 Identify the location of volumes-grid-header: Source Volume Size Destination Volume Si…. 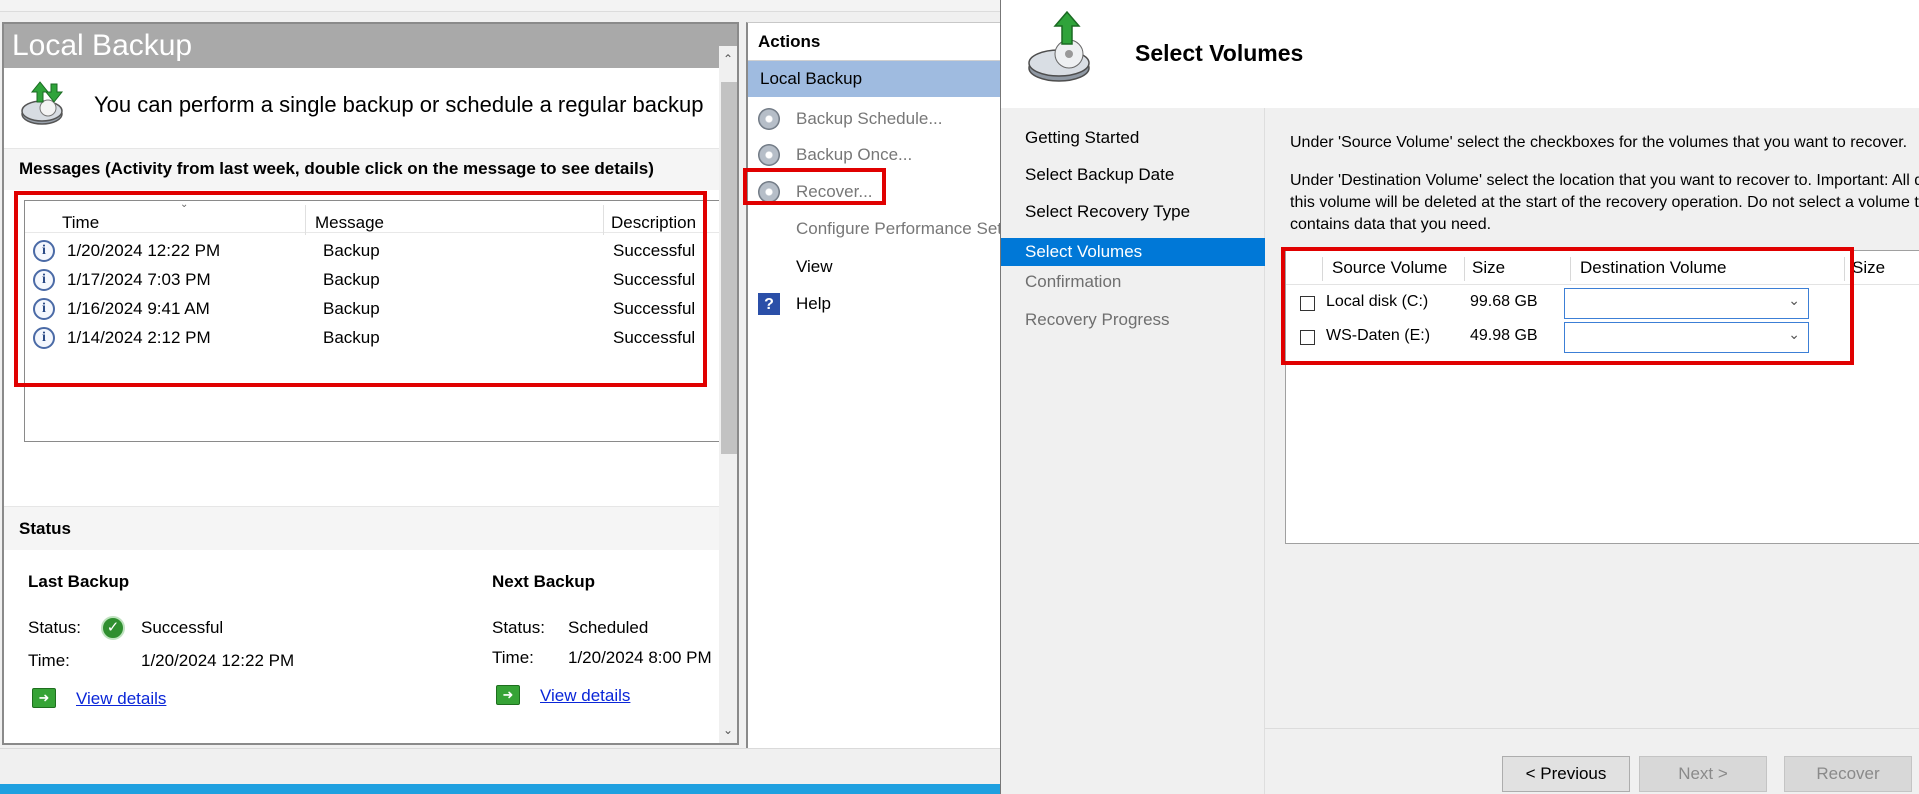
(1602, 268).